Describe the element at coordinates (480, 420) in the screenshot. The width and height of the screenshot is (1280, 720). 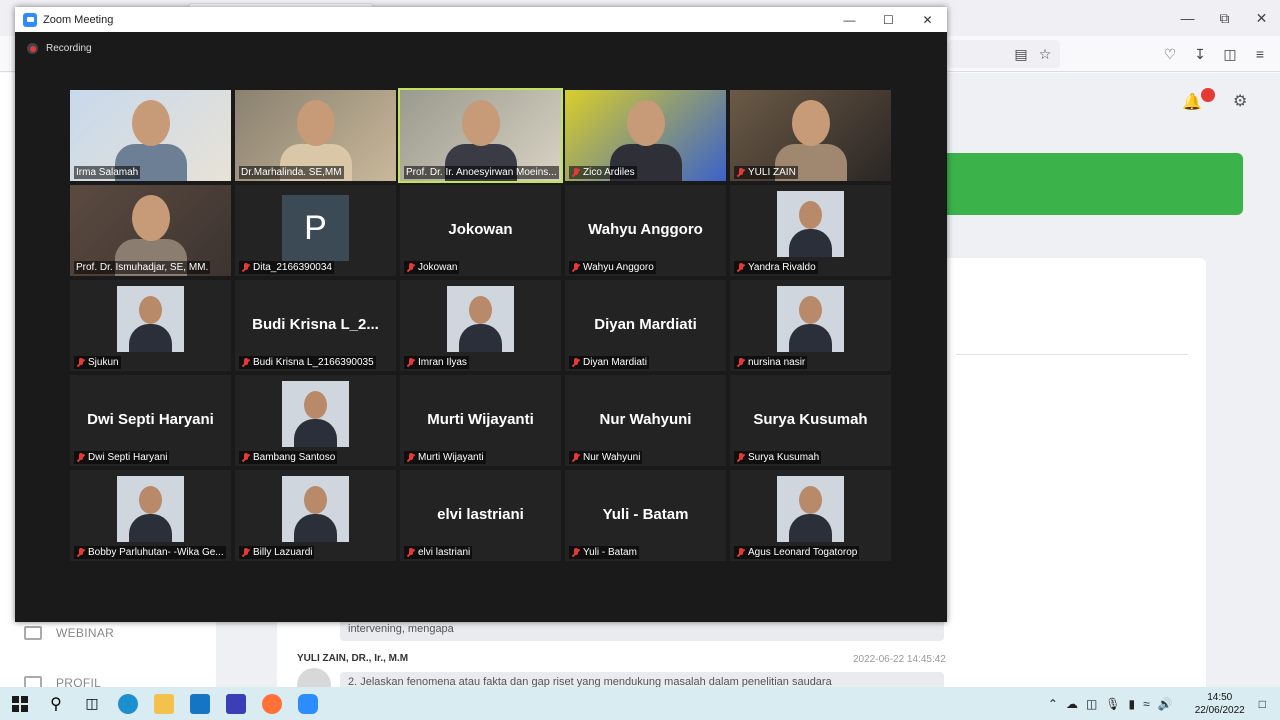
I see `participant-tile: Murti Wijayanti Murti Wijayanti` at that location.